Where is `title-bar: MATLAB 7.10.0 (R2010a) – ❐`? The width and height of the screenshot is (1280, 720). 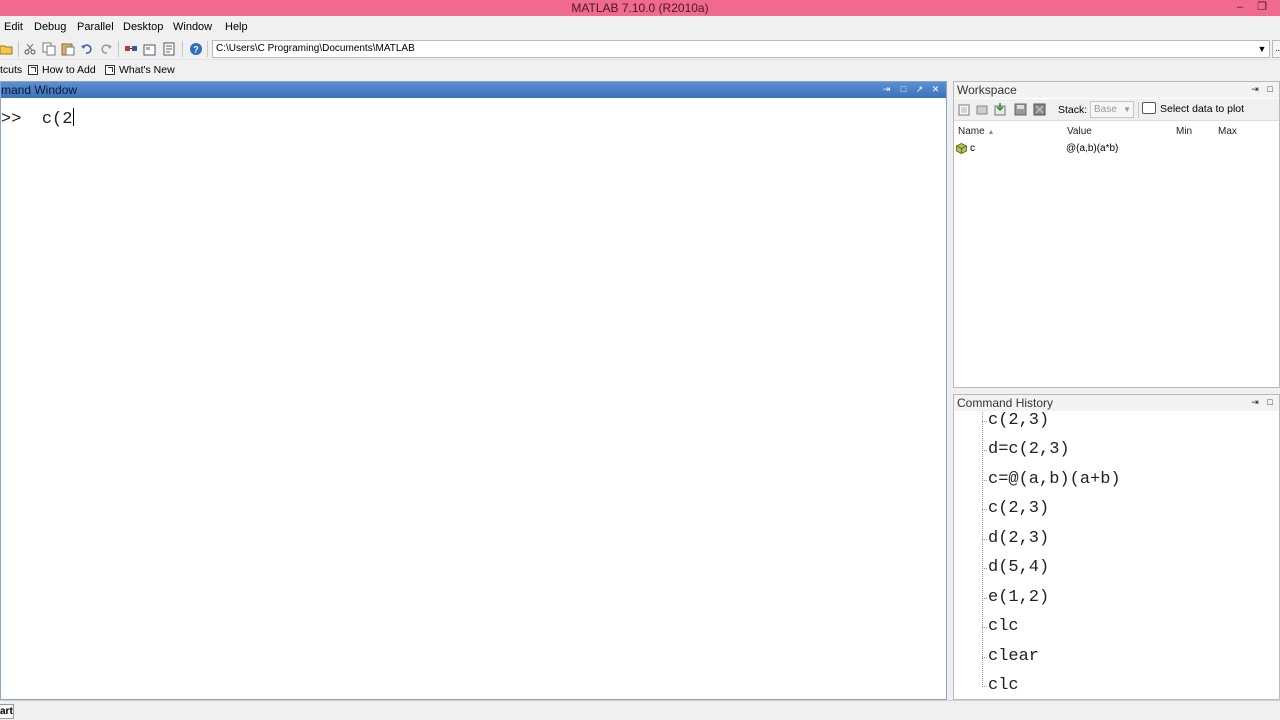 title-bar: MATLAB 7.10.0 (R2010a) – ❐ is located at coordinates (640, 8).